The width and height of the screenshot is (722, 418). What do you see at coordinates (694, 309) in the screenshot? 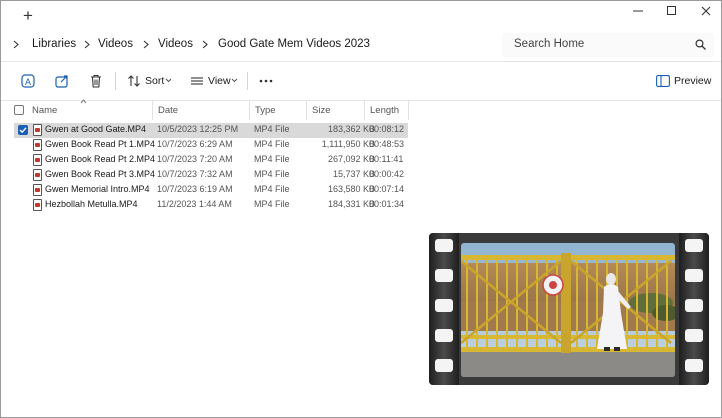
I see `film-strip-right` at bounding box center [694, 309].